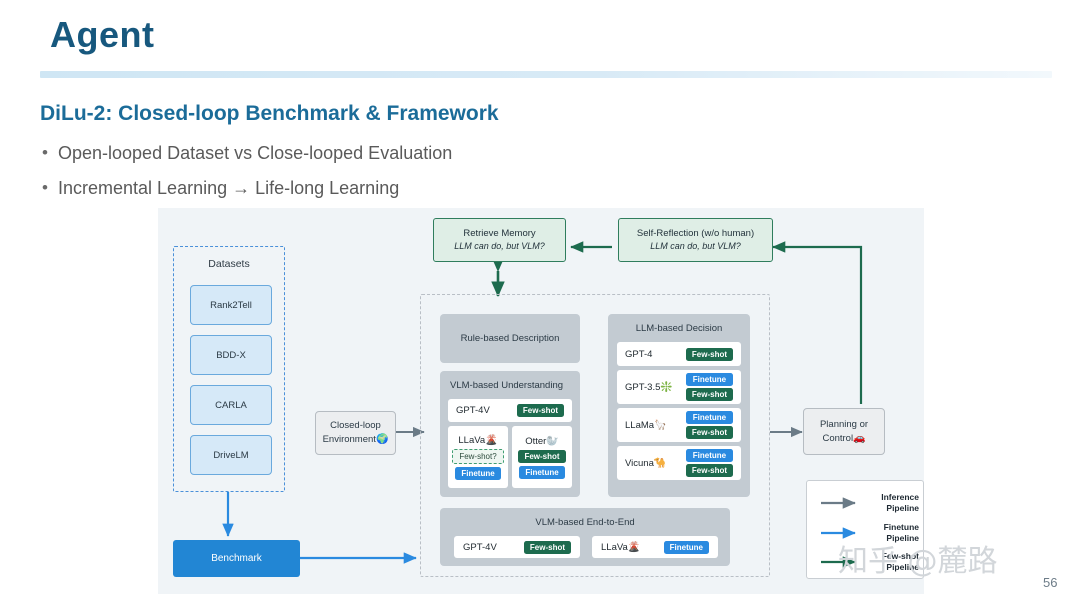 This screenshot has height=608, width=1080. I want to click on dataset-item-drivelm: DriveLM, so click(231, 455).